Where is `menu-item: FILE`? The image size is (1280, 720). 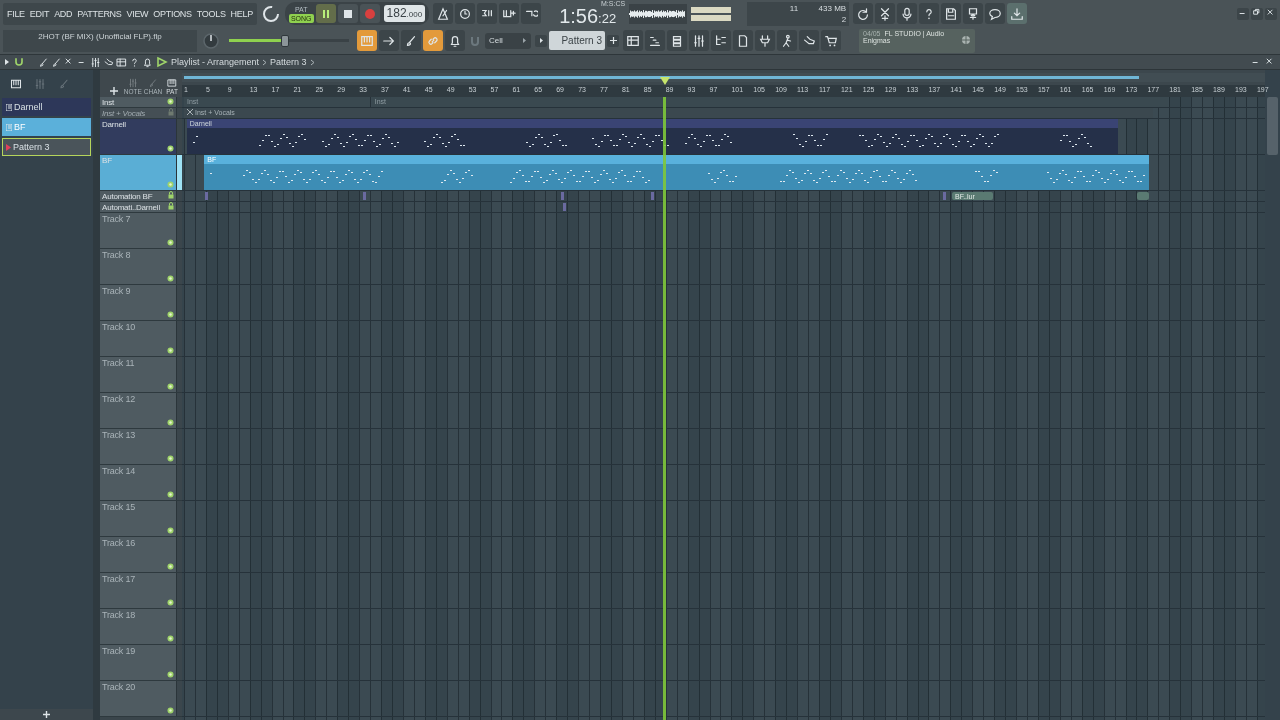 menu-item: FILE is located at coordinates (16, 13).